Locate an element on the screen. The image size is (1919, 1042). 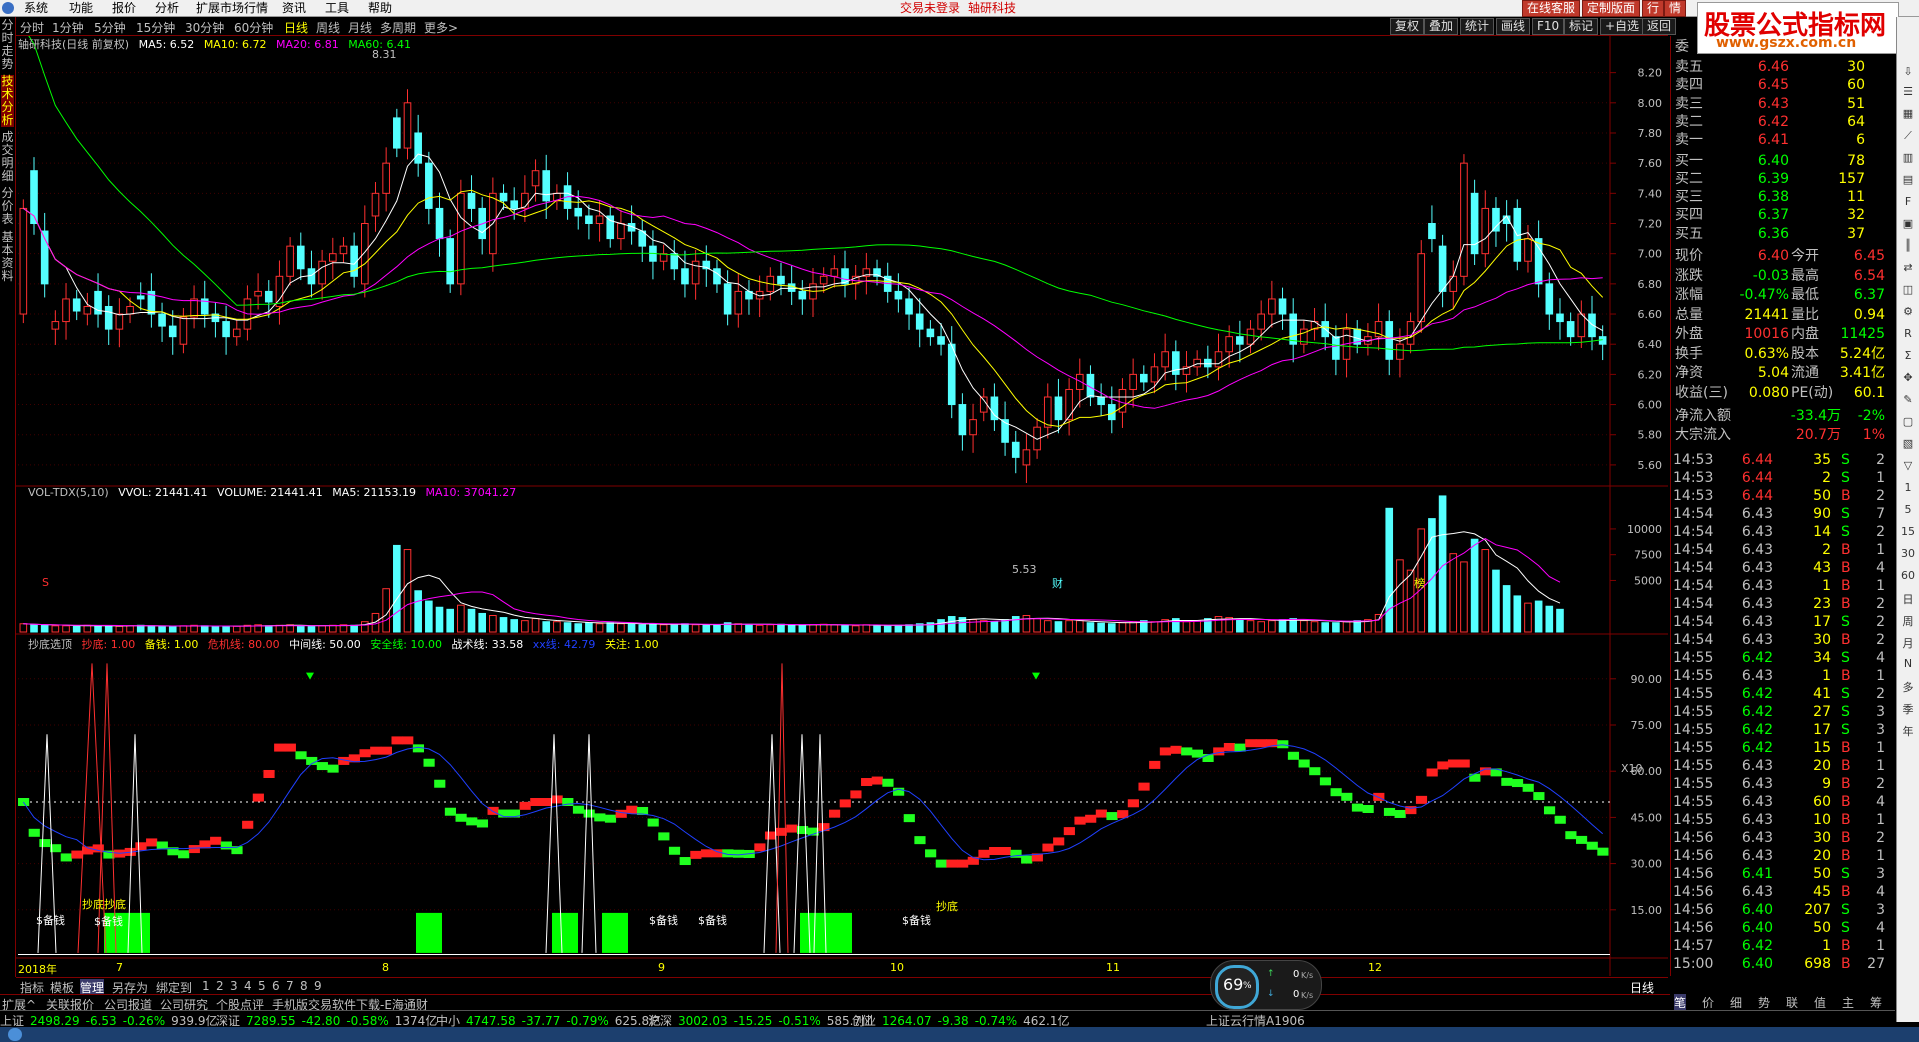
tick-row: 14:54 6.43 1 B 1 is located at coordinates (1784, 586).